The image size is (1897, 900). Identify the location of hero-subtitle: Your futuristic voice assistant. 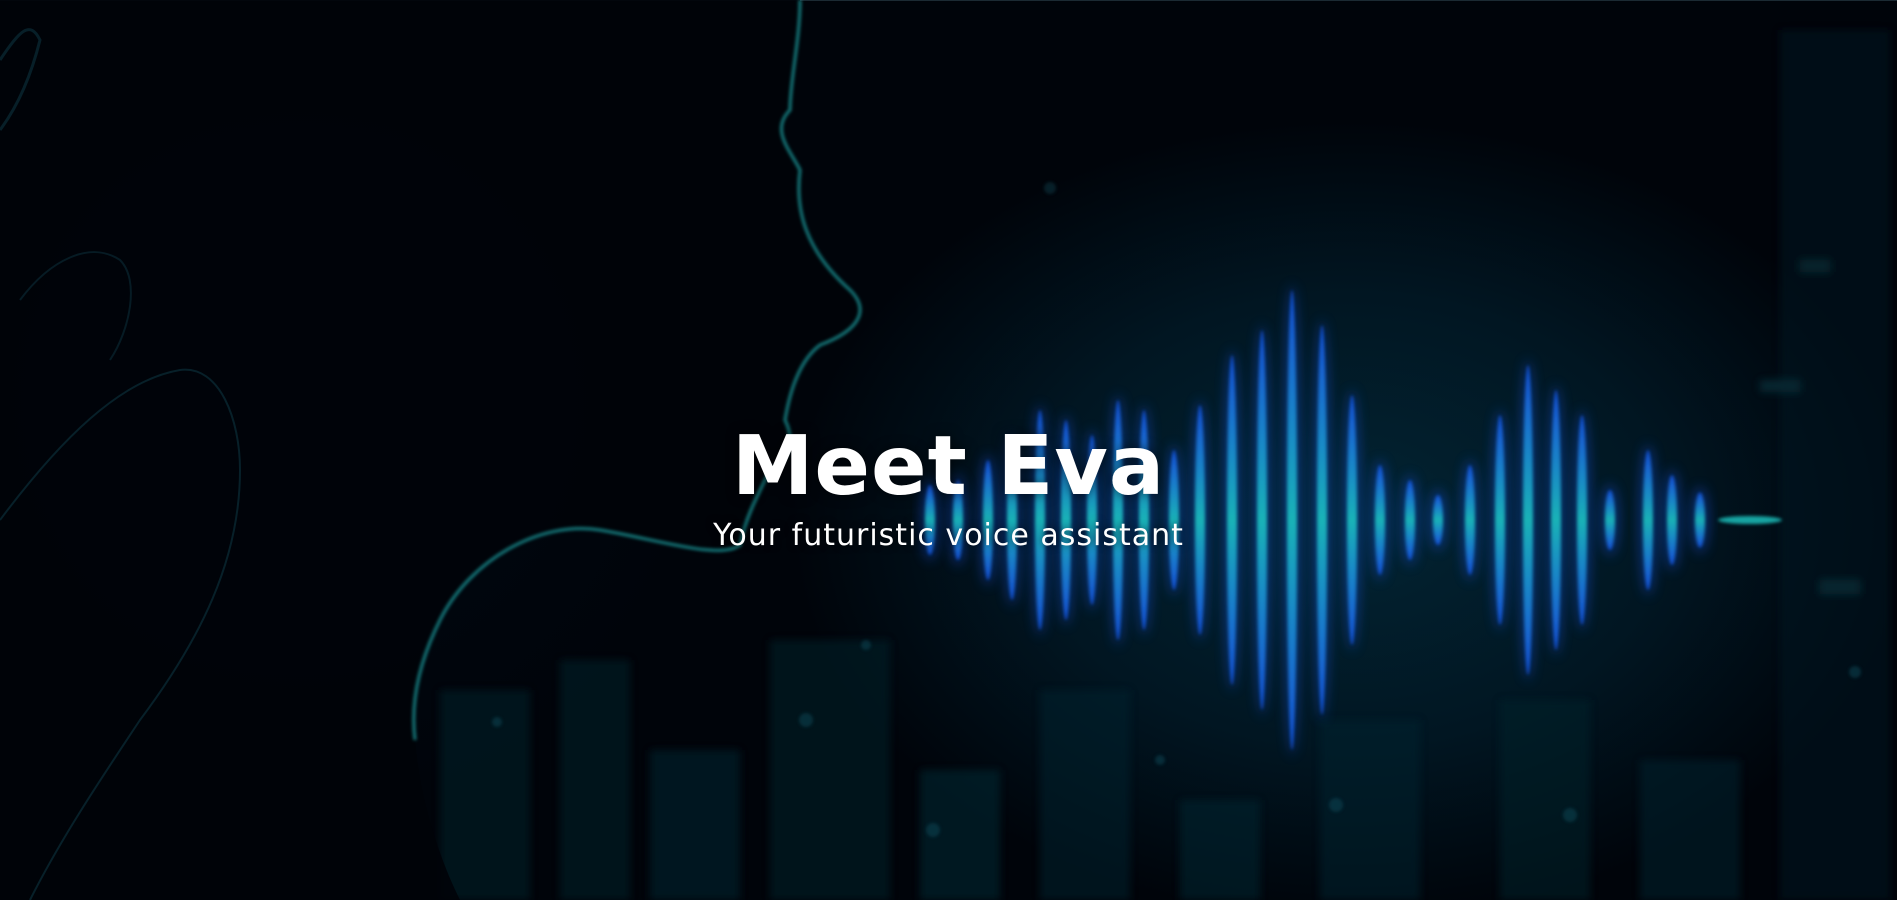
(948, 535).